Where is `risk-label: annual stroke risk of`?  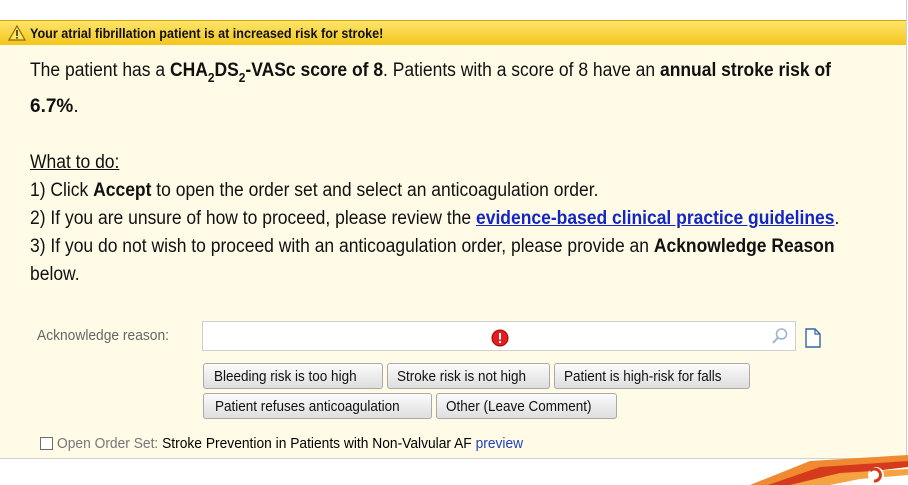 risk-label: annual stroke risk of is located at coordinates (745, 70).